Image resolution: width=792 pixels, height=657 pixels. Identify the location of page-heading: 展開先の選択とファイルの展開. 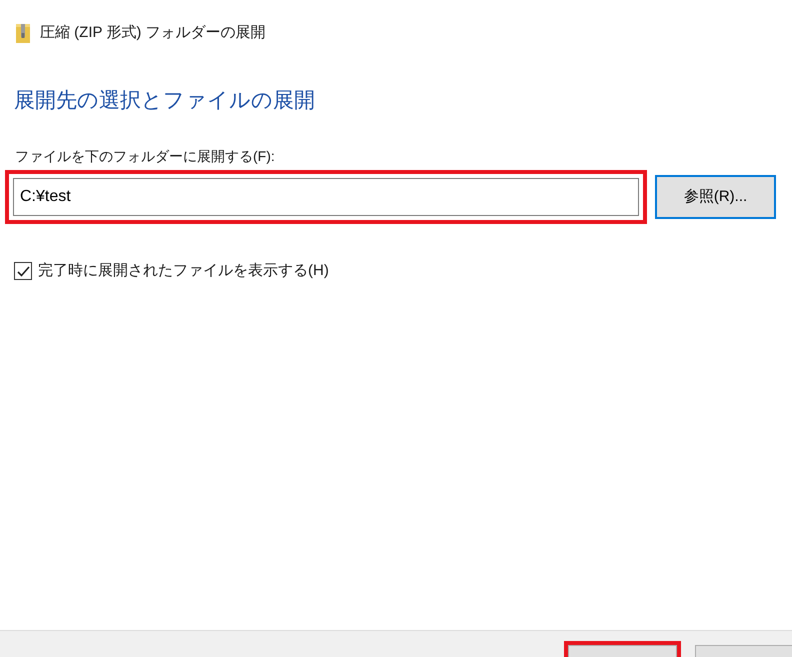
(165, 101).